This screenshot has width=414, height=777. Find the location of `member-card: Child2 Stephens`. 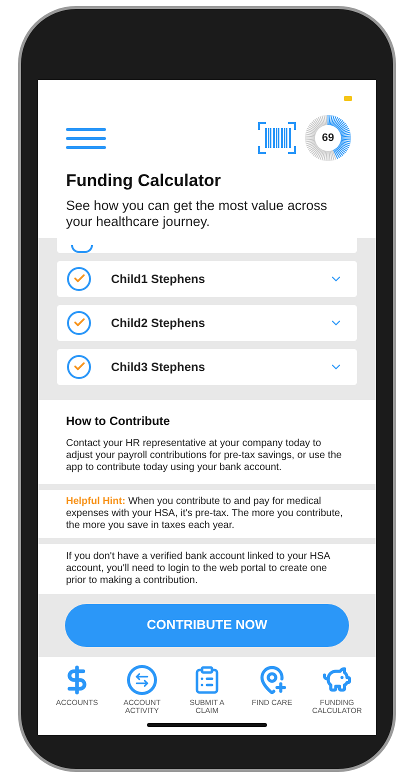

member-card: Child2 Stephens is located at coordinates (207, 322).